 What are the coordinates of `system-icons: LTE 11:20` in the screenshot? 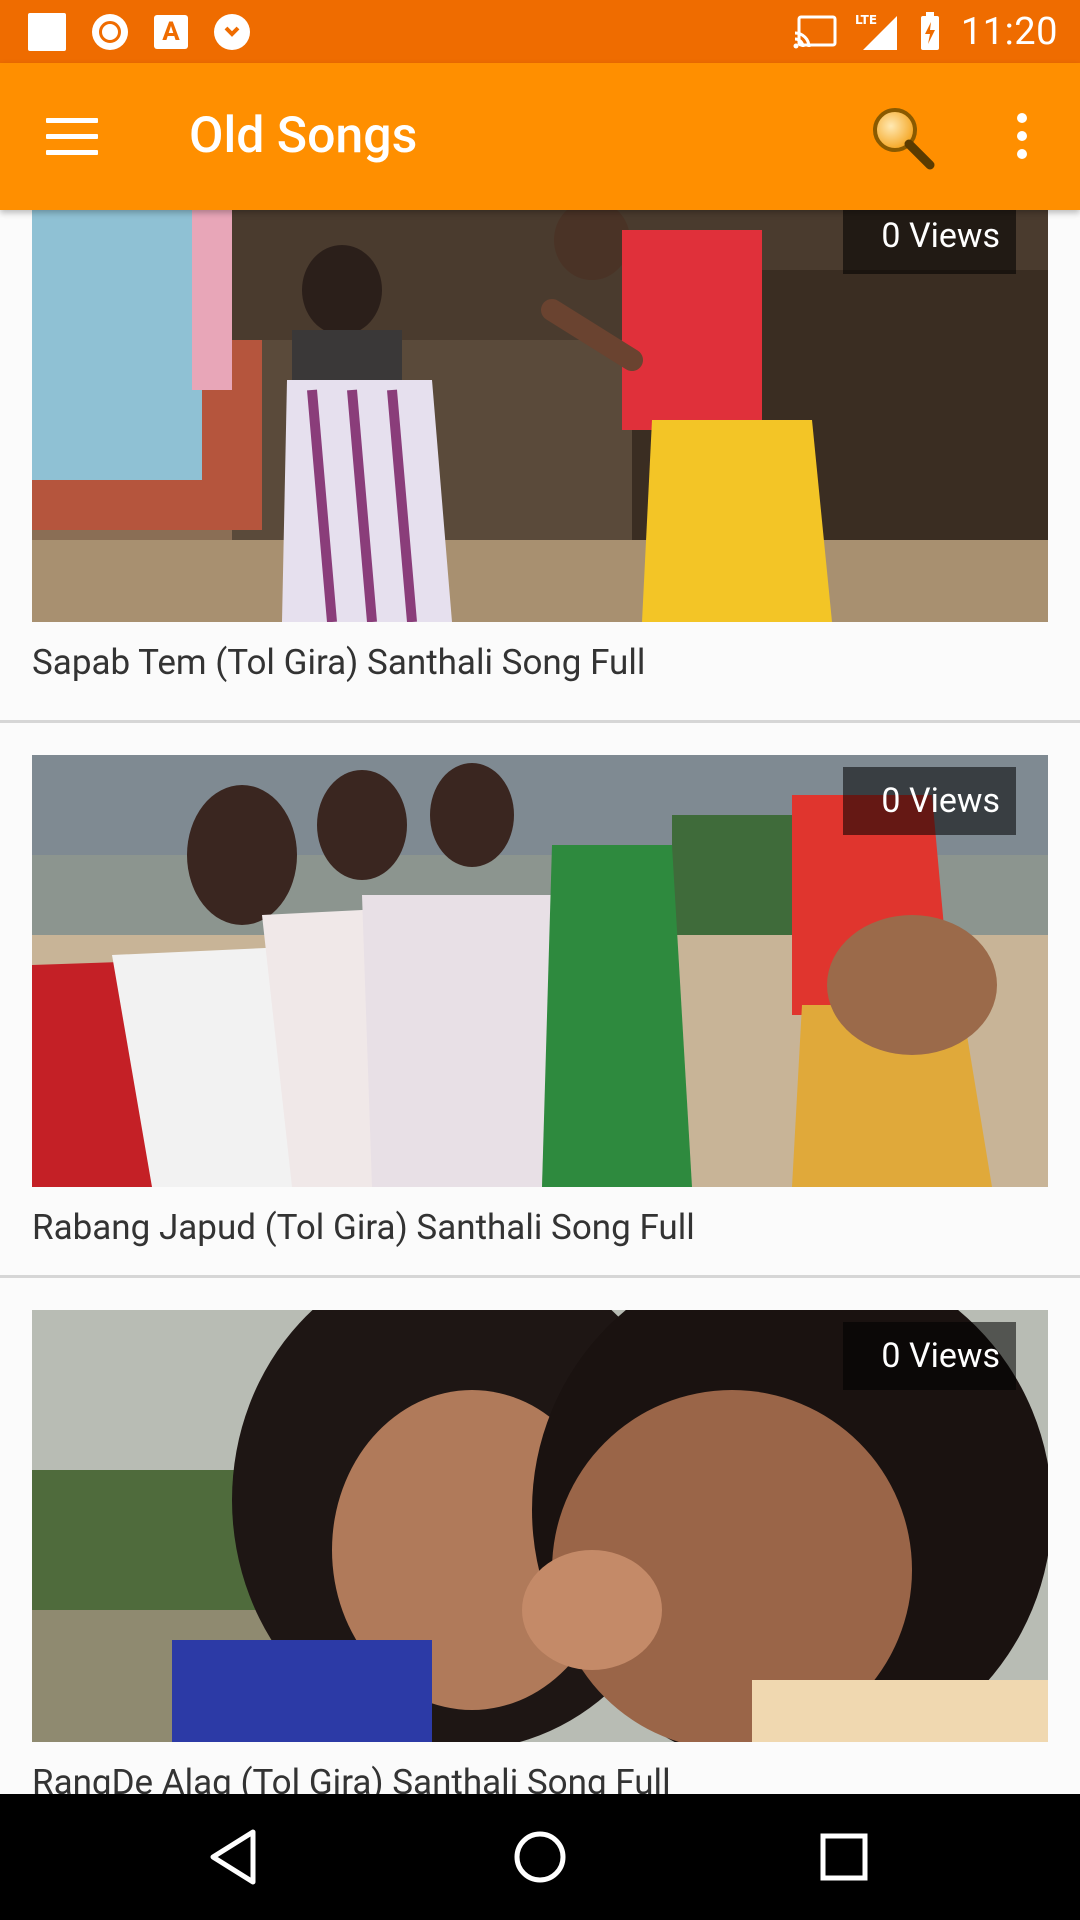 It's located at (925, 31).